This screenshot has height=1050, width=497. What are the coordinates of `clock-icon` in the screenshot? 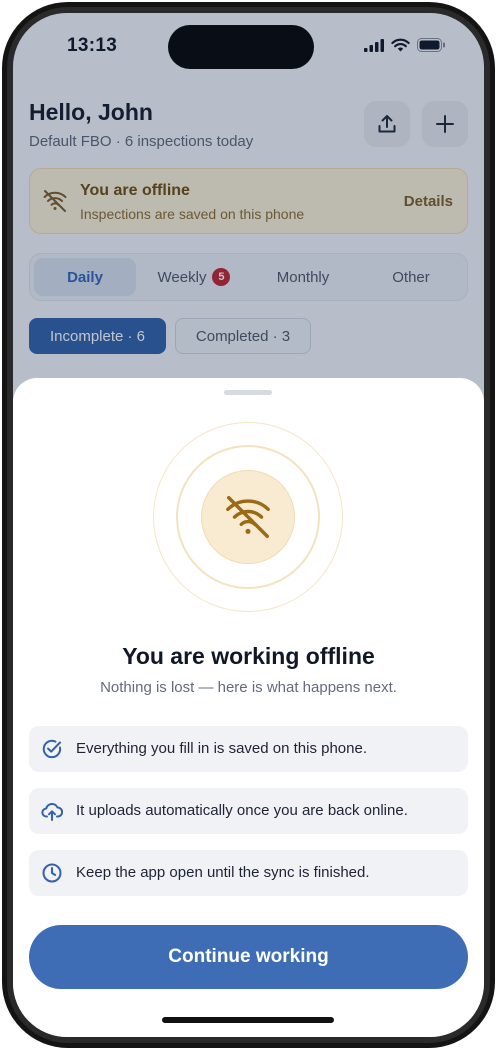 It's located at (52, 873).